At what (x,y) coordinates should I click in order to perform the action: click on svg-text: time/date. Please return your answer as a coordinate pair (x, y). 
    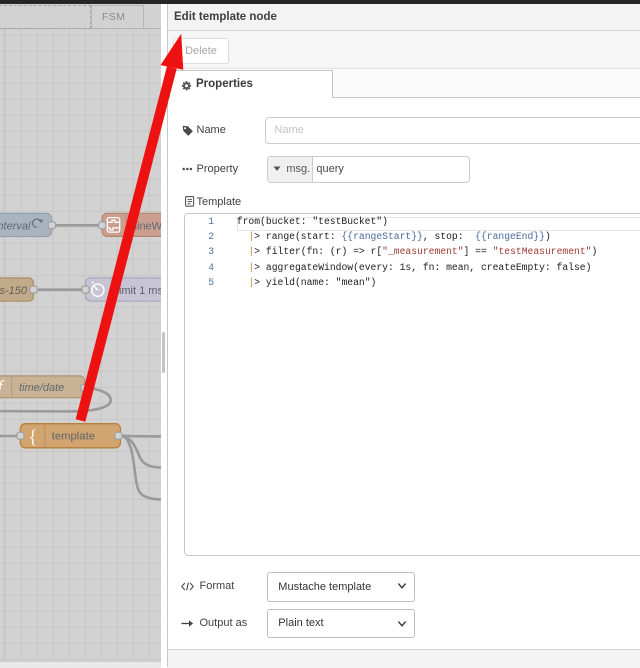
    Looking at the image, I should click on (41, 388).